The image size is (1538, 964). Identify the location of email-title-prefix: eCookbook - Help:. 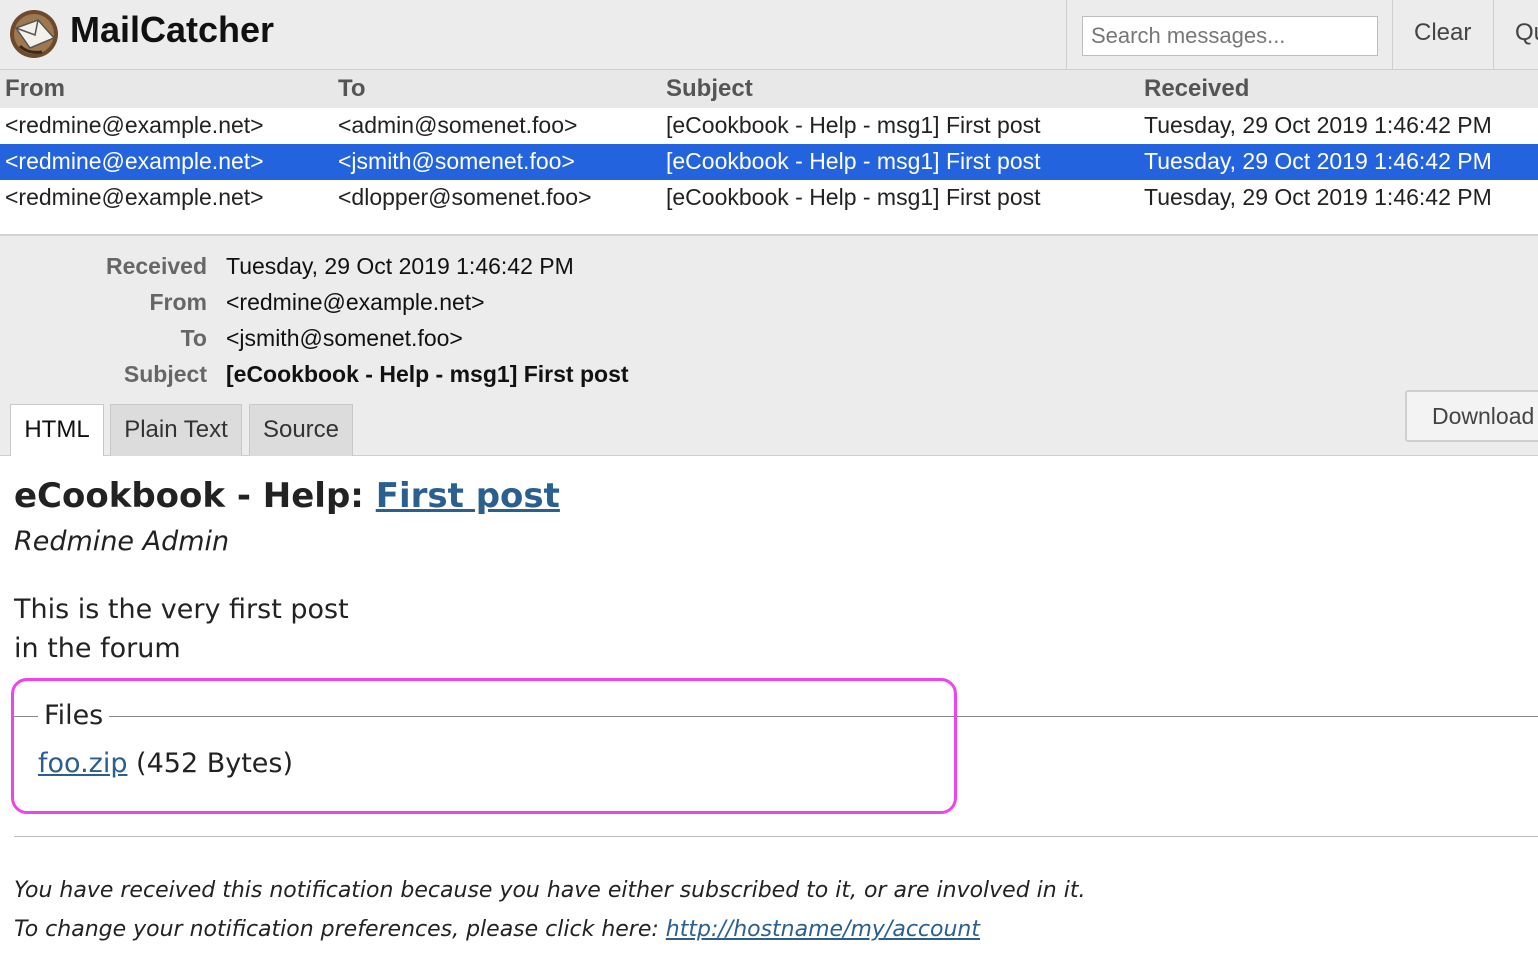
(195, 496).